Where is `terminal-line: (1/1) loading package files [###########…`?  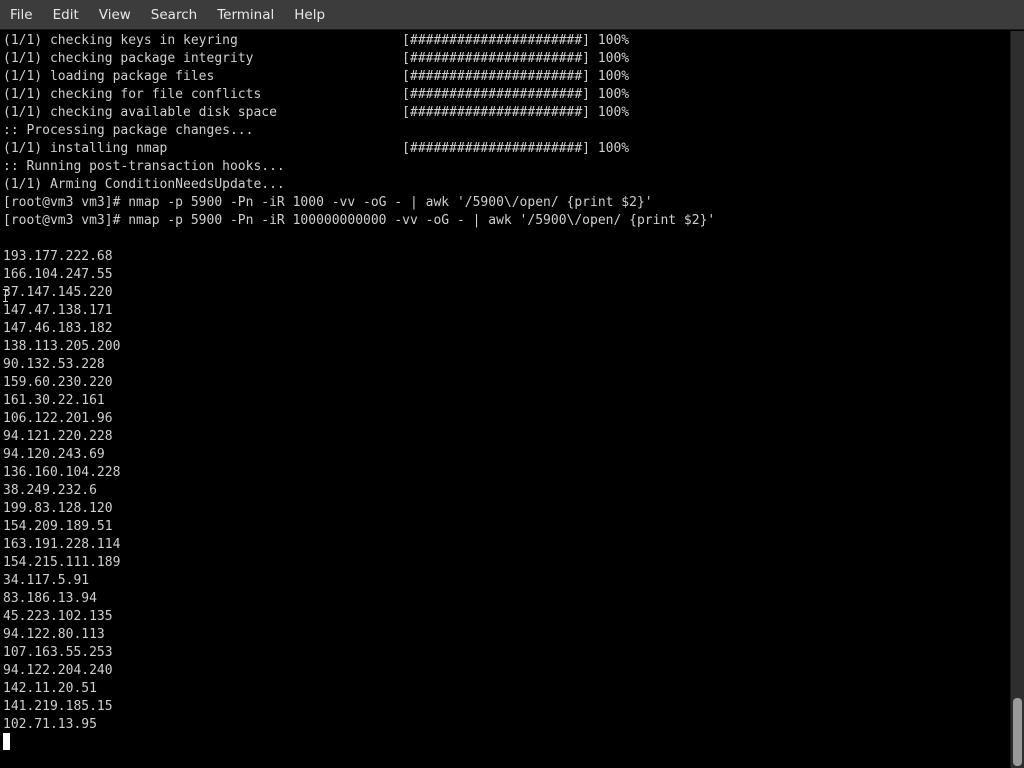 terminal-line: (1/1) loading package files [###########… is located at coordinates (316, 76).